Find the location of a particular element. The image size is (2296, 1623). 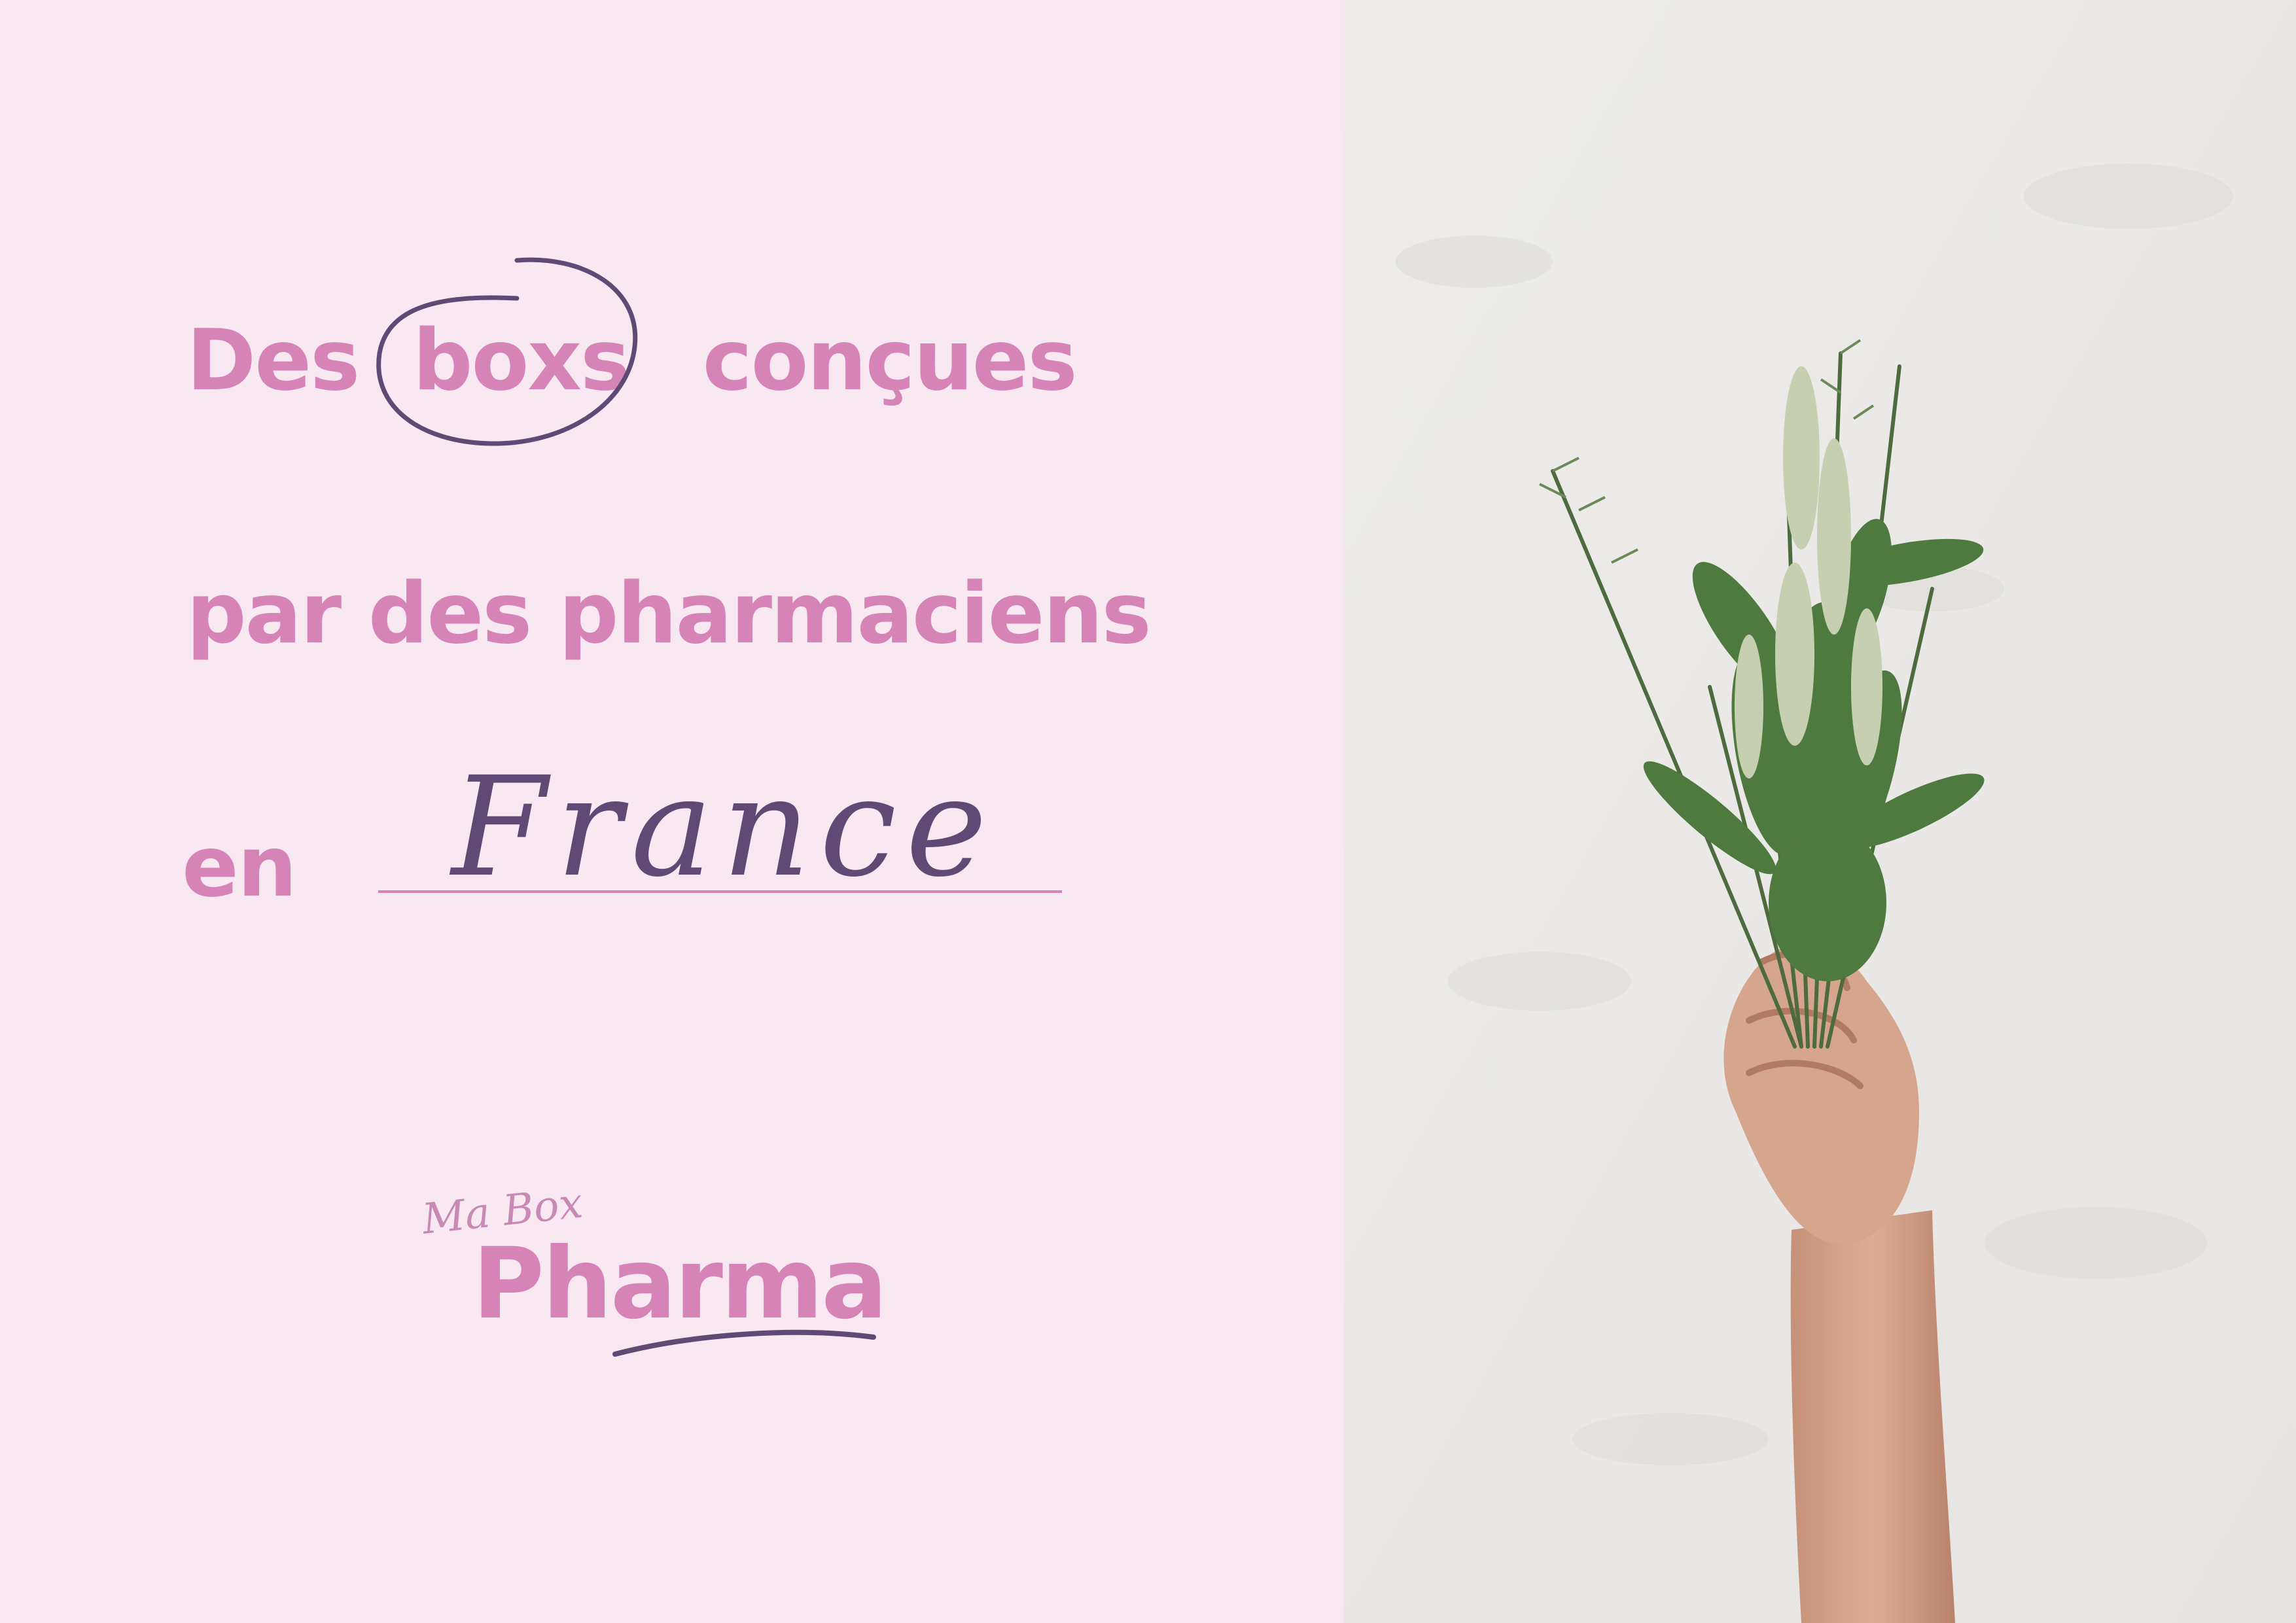

headline-word-des: Des is located at coordinates (273, 361).